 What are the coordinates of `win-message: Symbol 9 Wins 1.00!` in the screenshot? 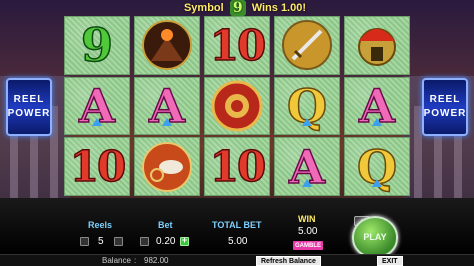 It's located at (245, 8).